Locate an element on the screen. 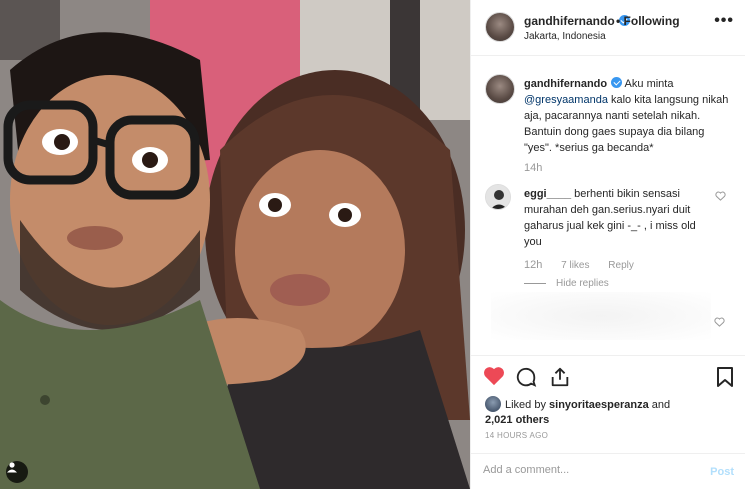 Image resolution: width=745 pixels, height=489 pixels. comment-reply-button: Reply is located at coordinates (621, 265).